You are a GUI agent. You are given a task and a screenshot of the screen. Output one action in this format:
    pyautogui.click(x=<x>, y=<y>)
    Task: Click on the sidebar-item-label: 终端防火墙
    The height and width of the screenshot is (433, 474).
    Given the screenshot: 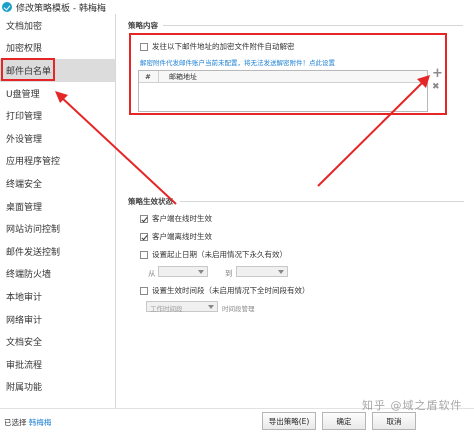 What is the action you would take?
    pyautogui.click(x=29, y=275)
    